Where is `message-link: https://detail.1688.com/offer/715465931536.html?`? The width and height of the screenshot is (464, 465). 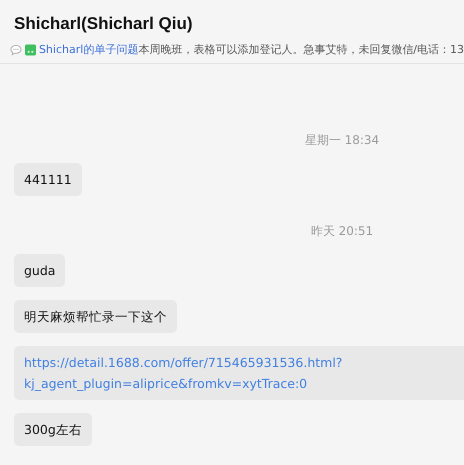
message-link: https://detail.1688.com/offer/715465931536.html? is located at coordinates (183, 362).